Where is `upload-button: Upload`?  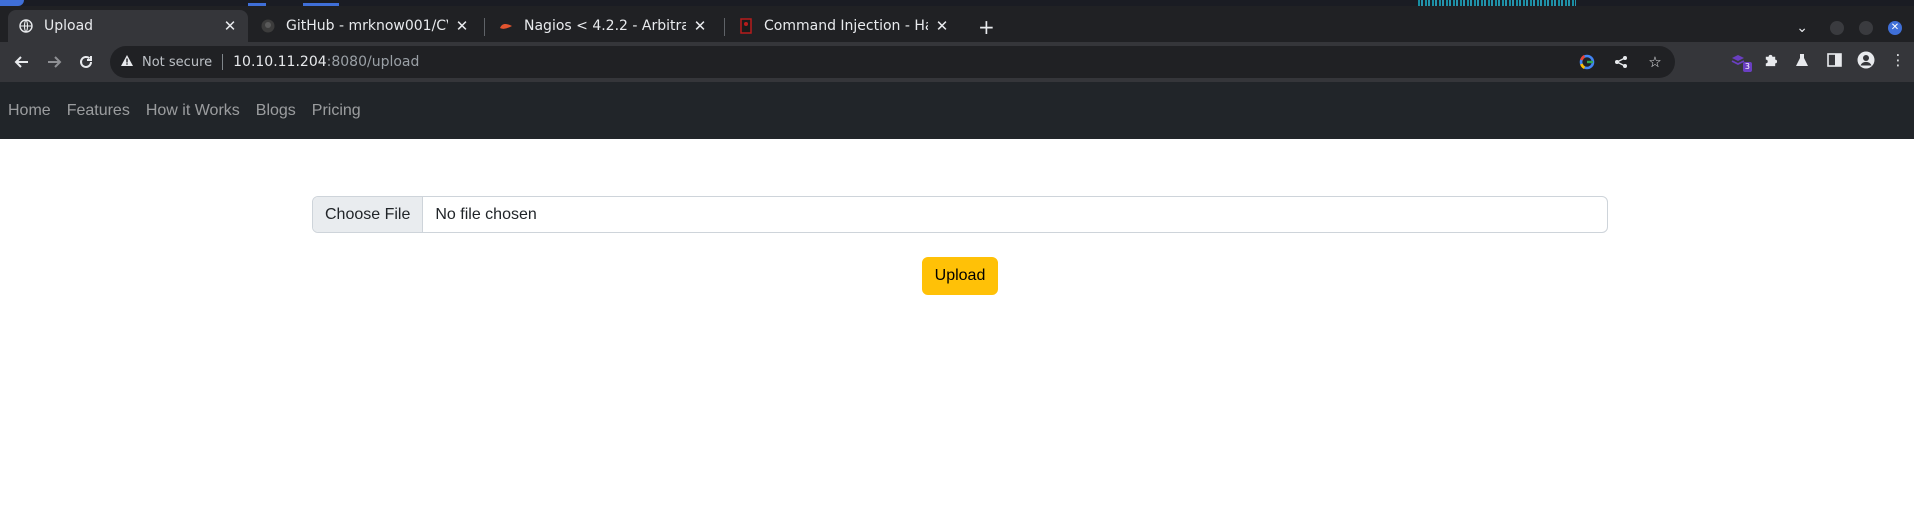 upload-button: Upload is located at coordinates (960, 276).